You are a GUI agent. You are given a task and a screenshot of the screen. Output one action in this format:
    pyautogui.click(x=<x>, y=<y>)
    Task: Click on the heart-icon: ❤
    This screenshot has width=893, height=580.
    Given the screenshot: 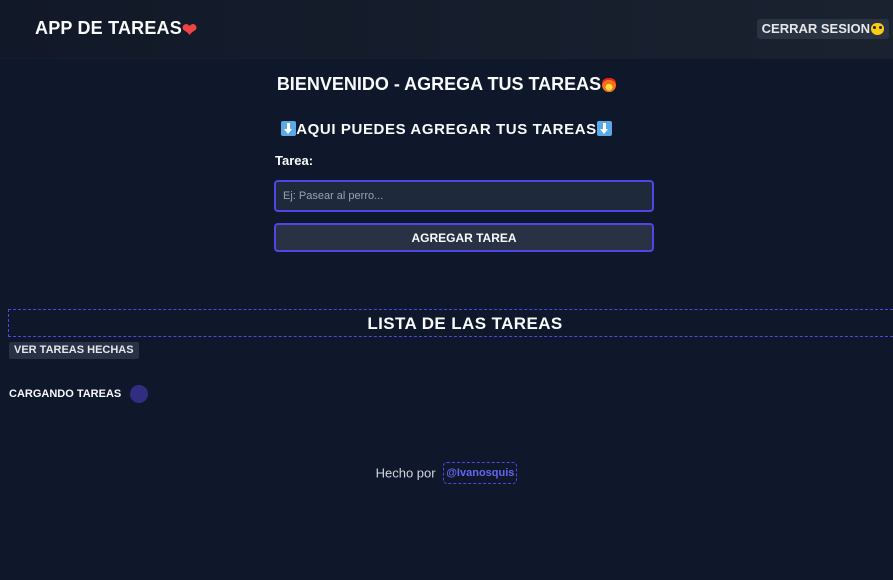 What is the action you would take?
    pyautogui.click(x=189, y=30)
    